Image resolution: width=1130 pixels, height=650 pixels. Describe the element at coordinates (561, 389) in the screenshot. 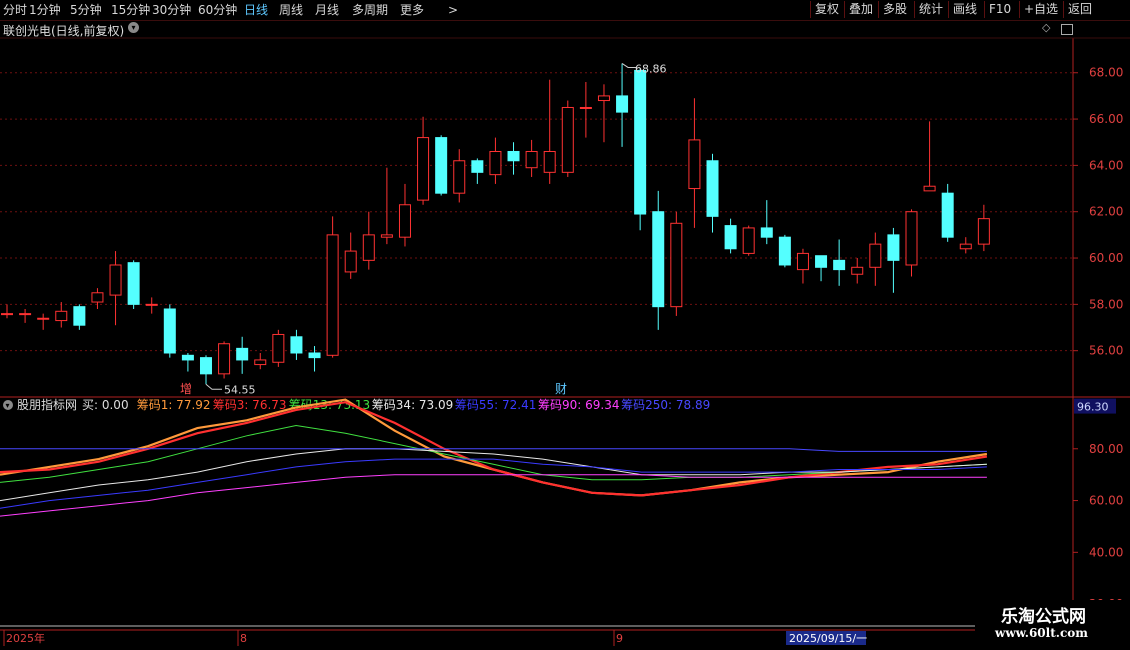

I see `event-marker-finance: 财` at that location.